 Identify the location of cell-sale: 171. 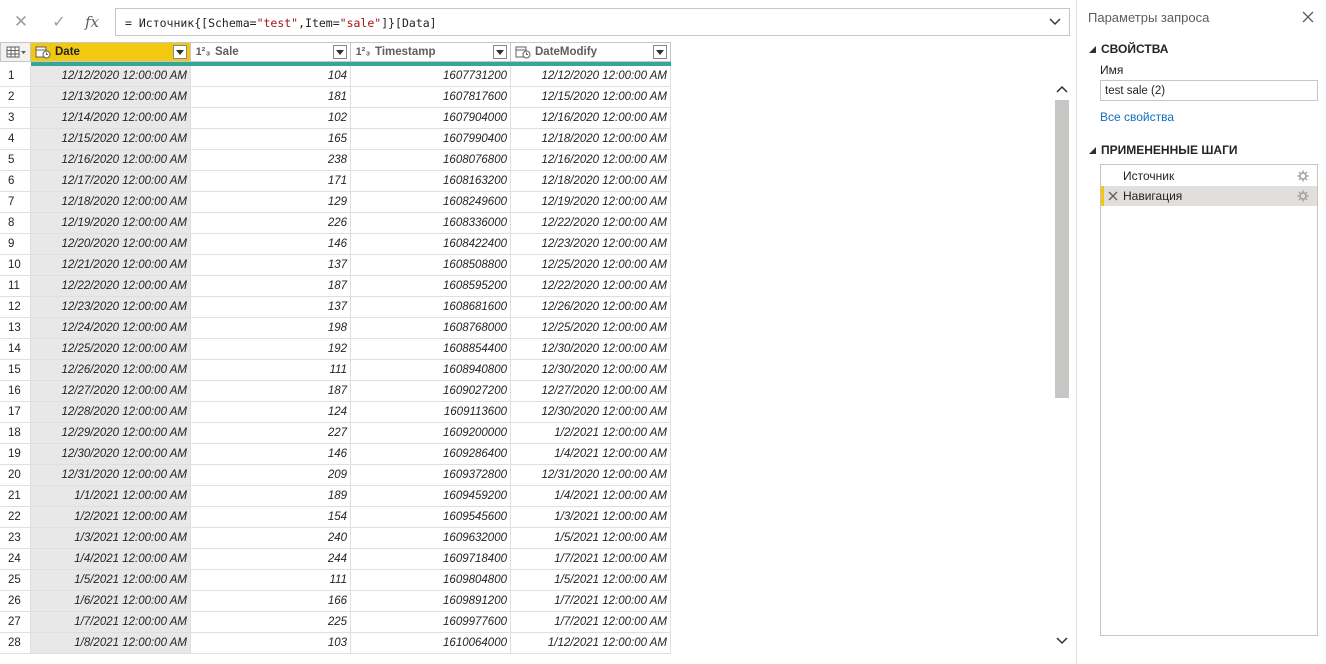
(271, 181).